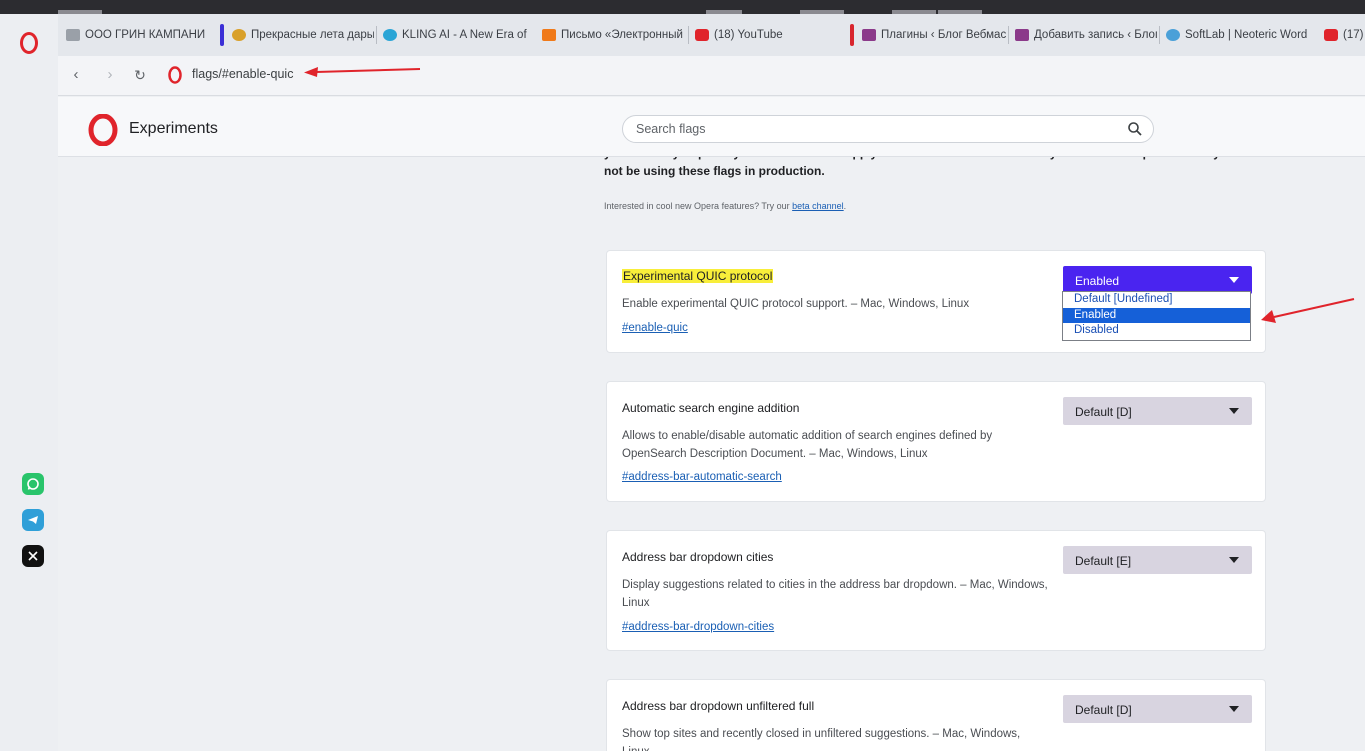 The height and width of the screenshot is (751, 1365). Describe the element at coordinates (845, 206) in the screenshot. I see `beta-end: .` at that location.